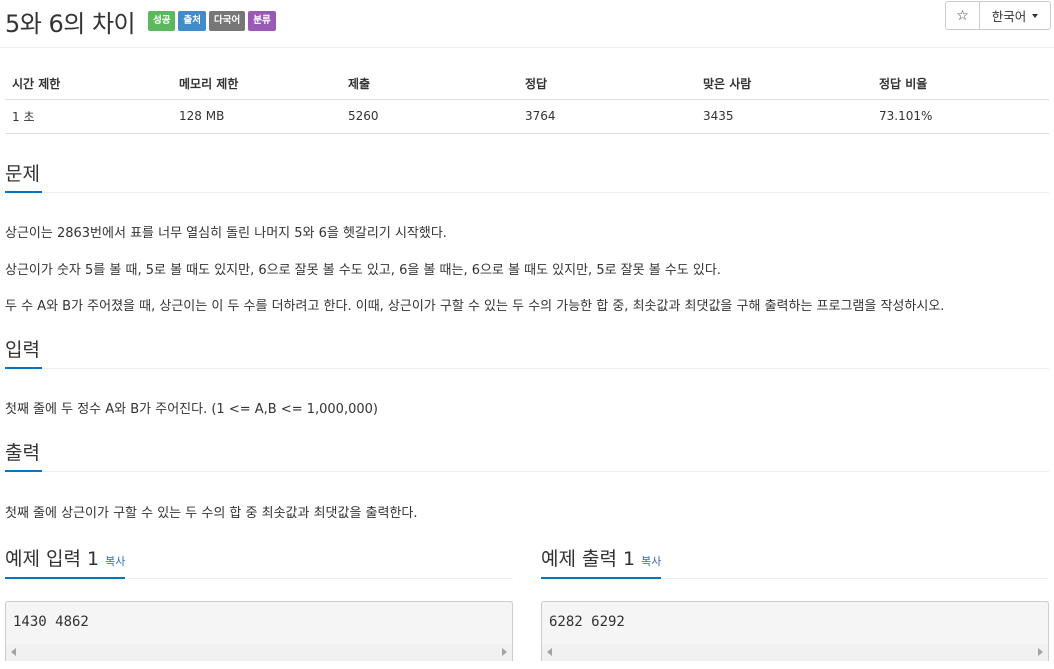 This screenshot has height=669, width=1054. Describe the element at coordinates (960, 116) in the screenshot. I see `value-accept-ratio: 73.101%` at that location.